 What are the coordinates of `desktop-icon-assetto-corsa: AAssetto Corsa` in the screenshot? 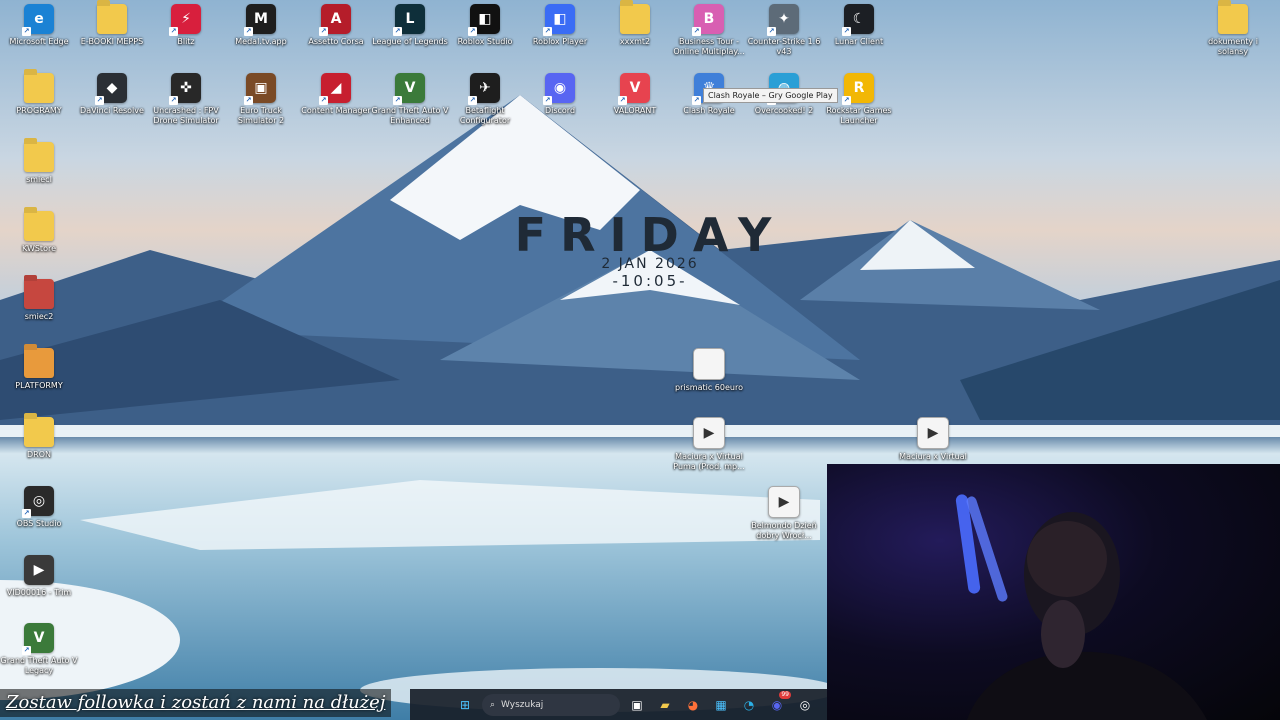 It's located at (336, 25).